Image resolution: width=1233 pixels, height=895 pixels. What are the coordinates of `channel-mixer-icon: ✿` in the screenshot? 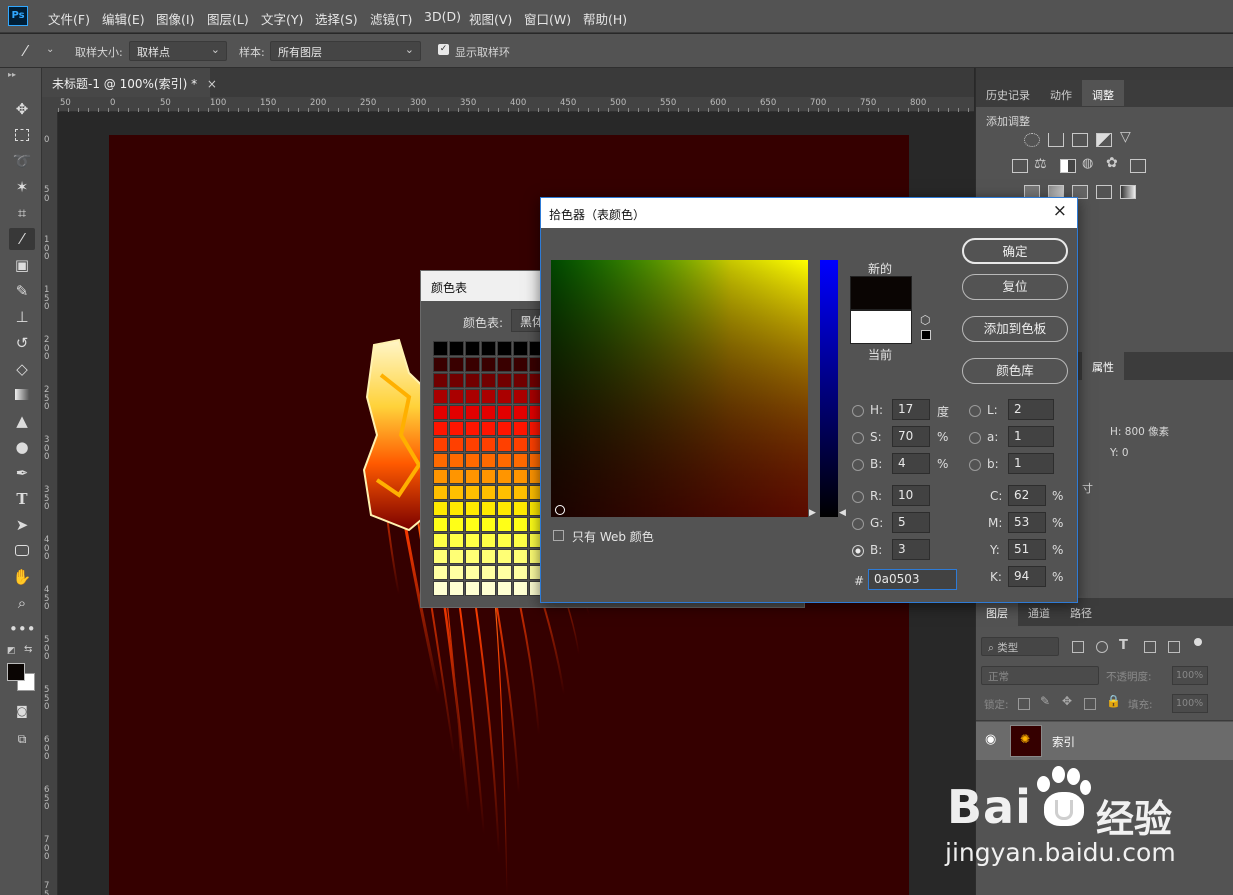 It's located at (1112, 163).